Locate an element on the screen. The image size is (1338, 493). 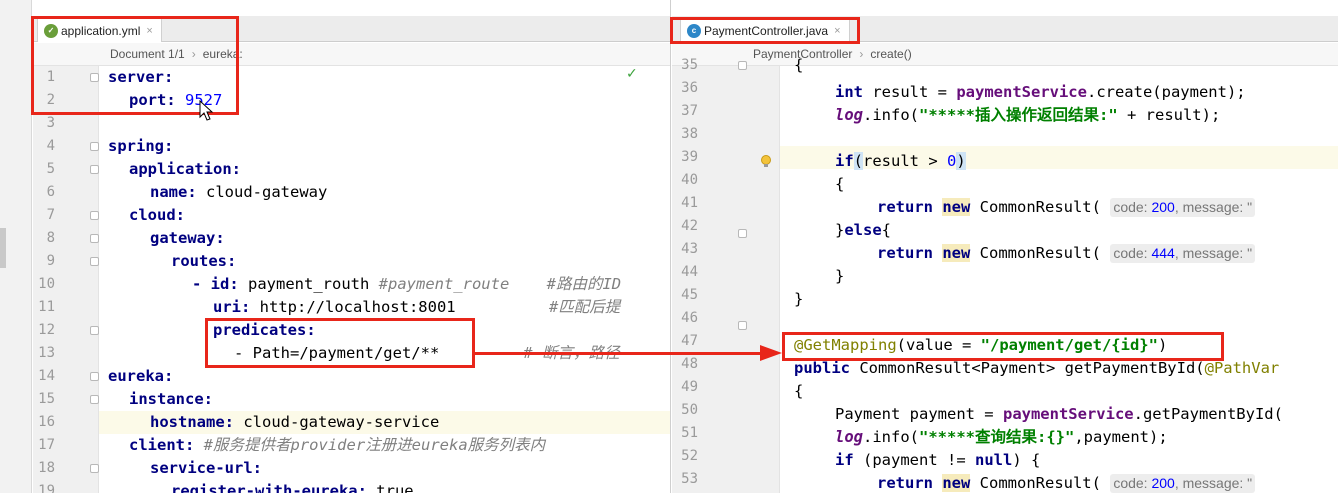
parameter-hint: code: 444, message: " is located at coordinates (1183, 253).